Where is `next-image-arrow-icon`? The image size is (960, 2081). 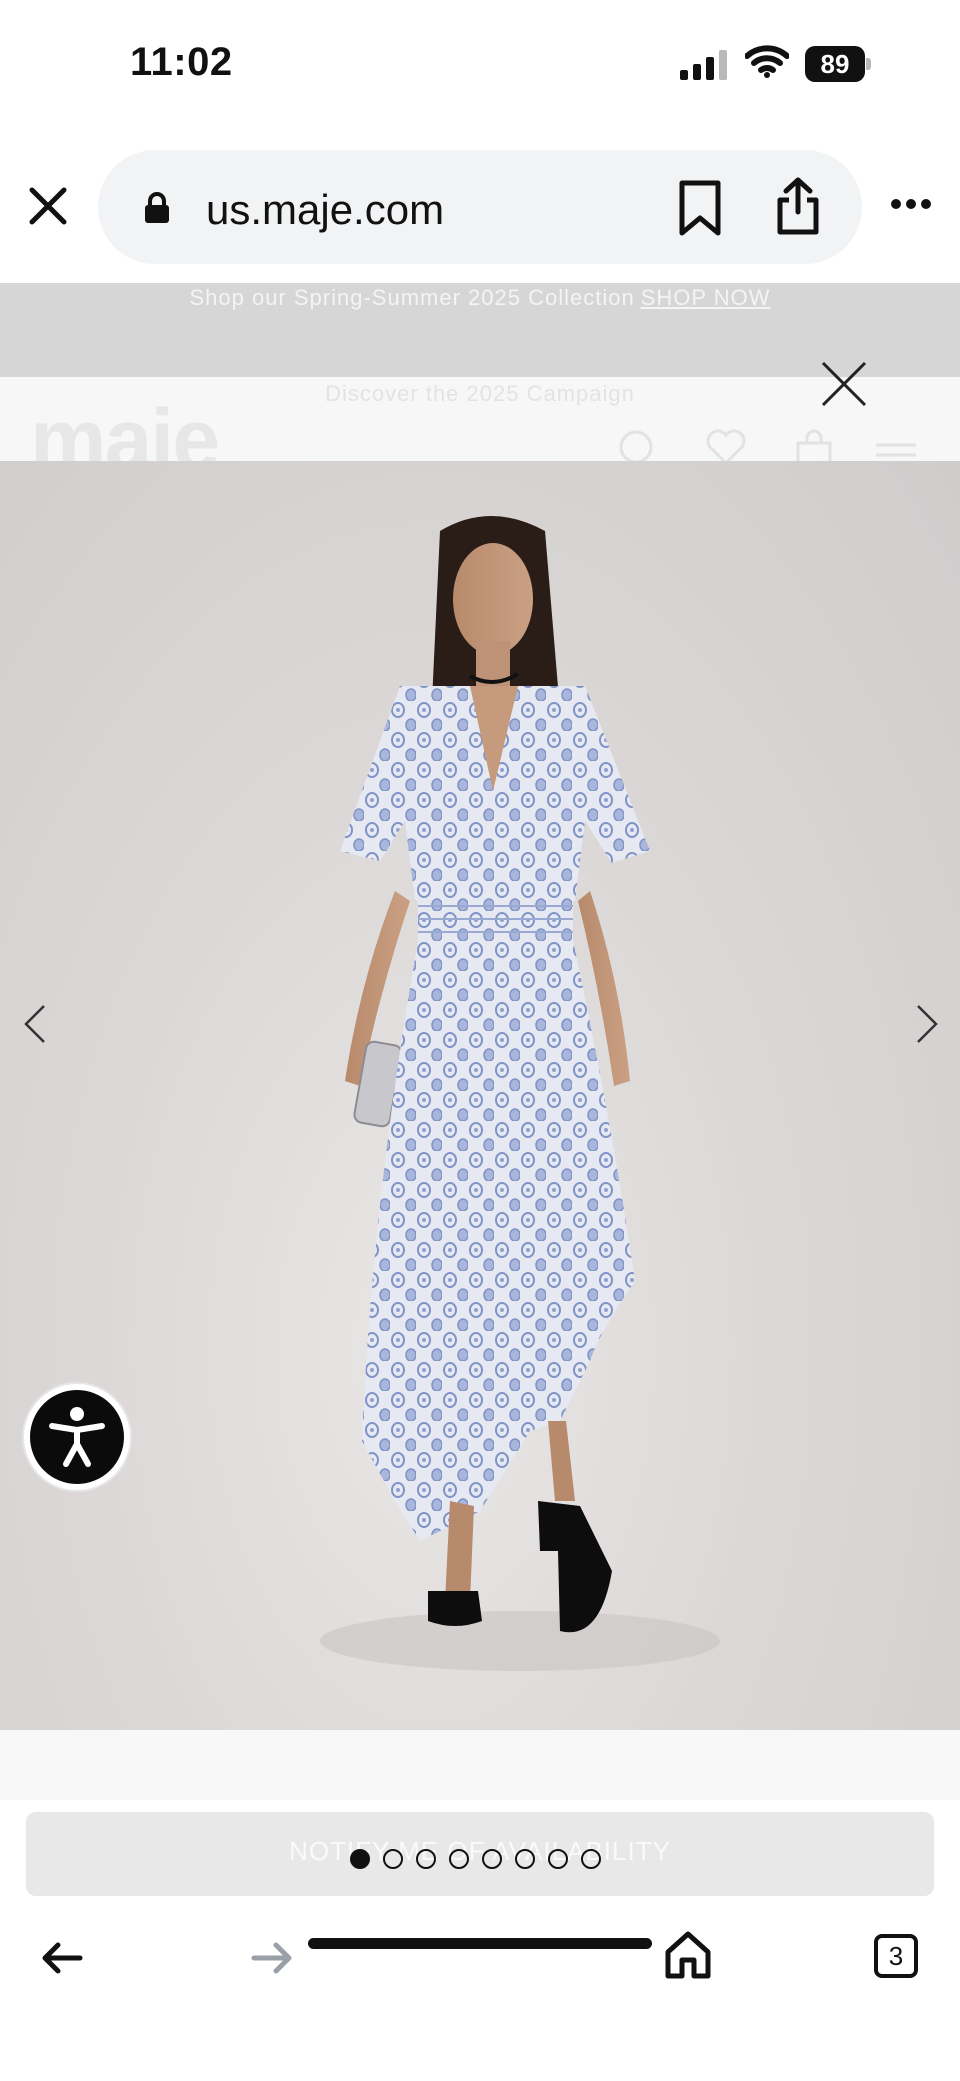 next-image-arrow-icon is located at coordinates (927, 1024).